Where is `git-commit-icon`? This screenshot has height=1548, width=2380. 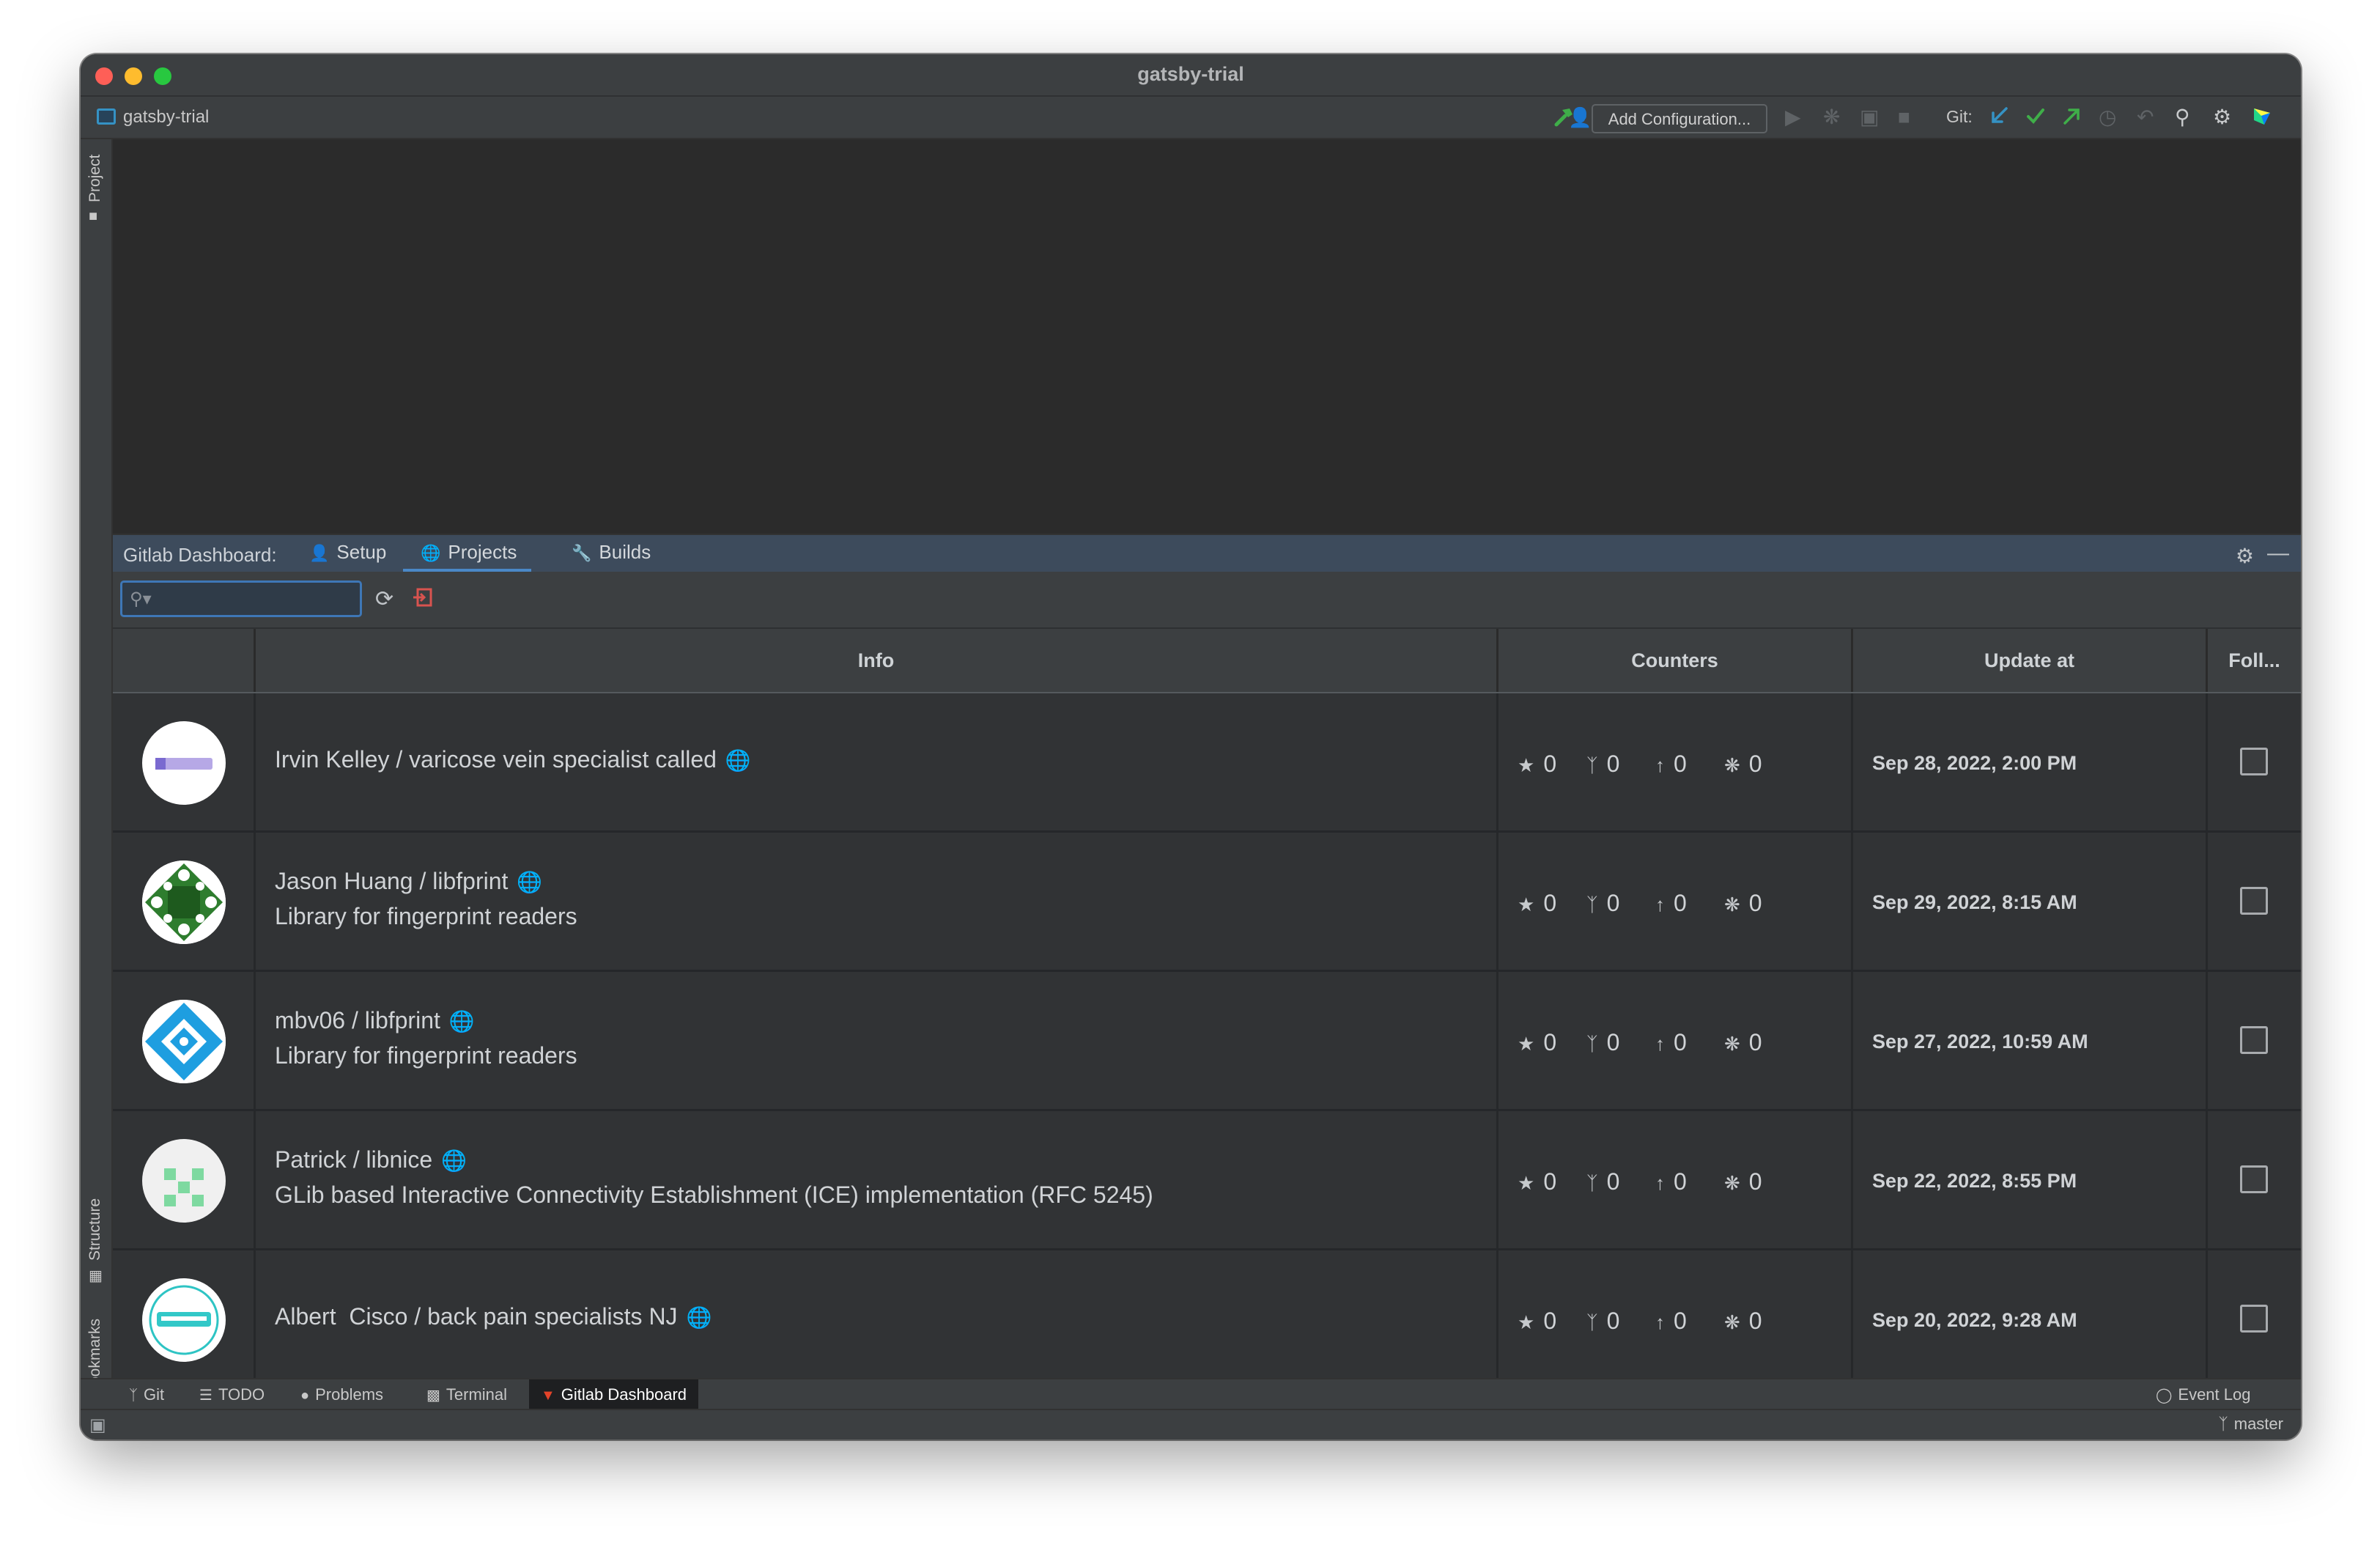 git-commit-icon is located at coordinates (2035, 117).